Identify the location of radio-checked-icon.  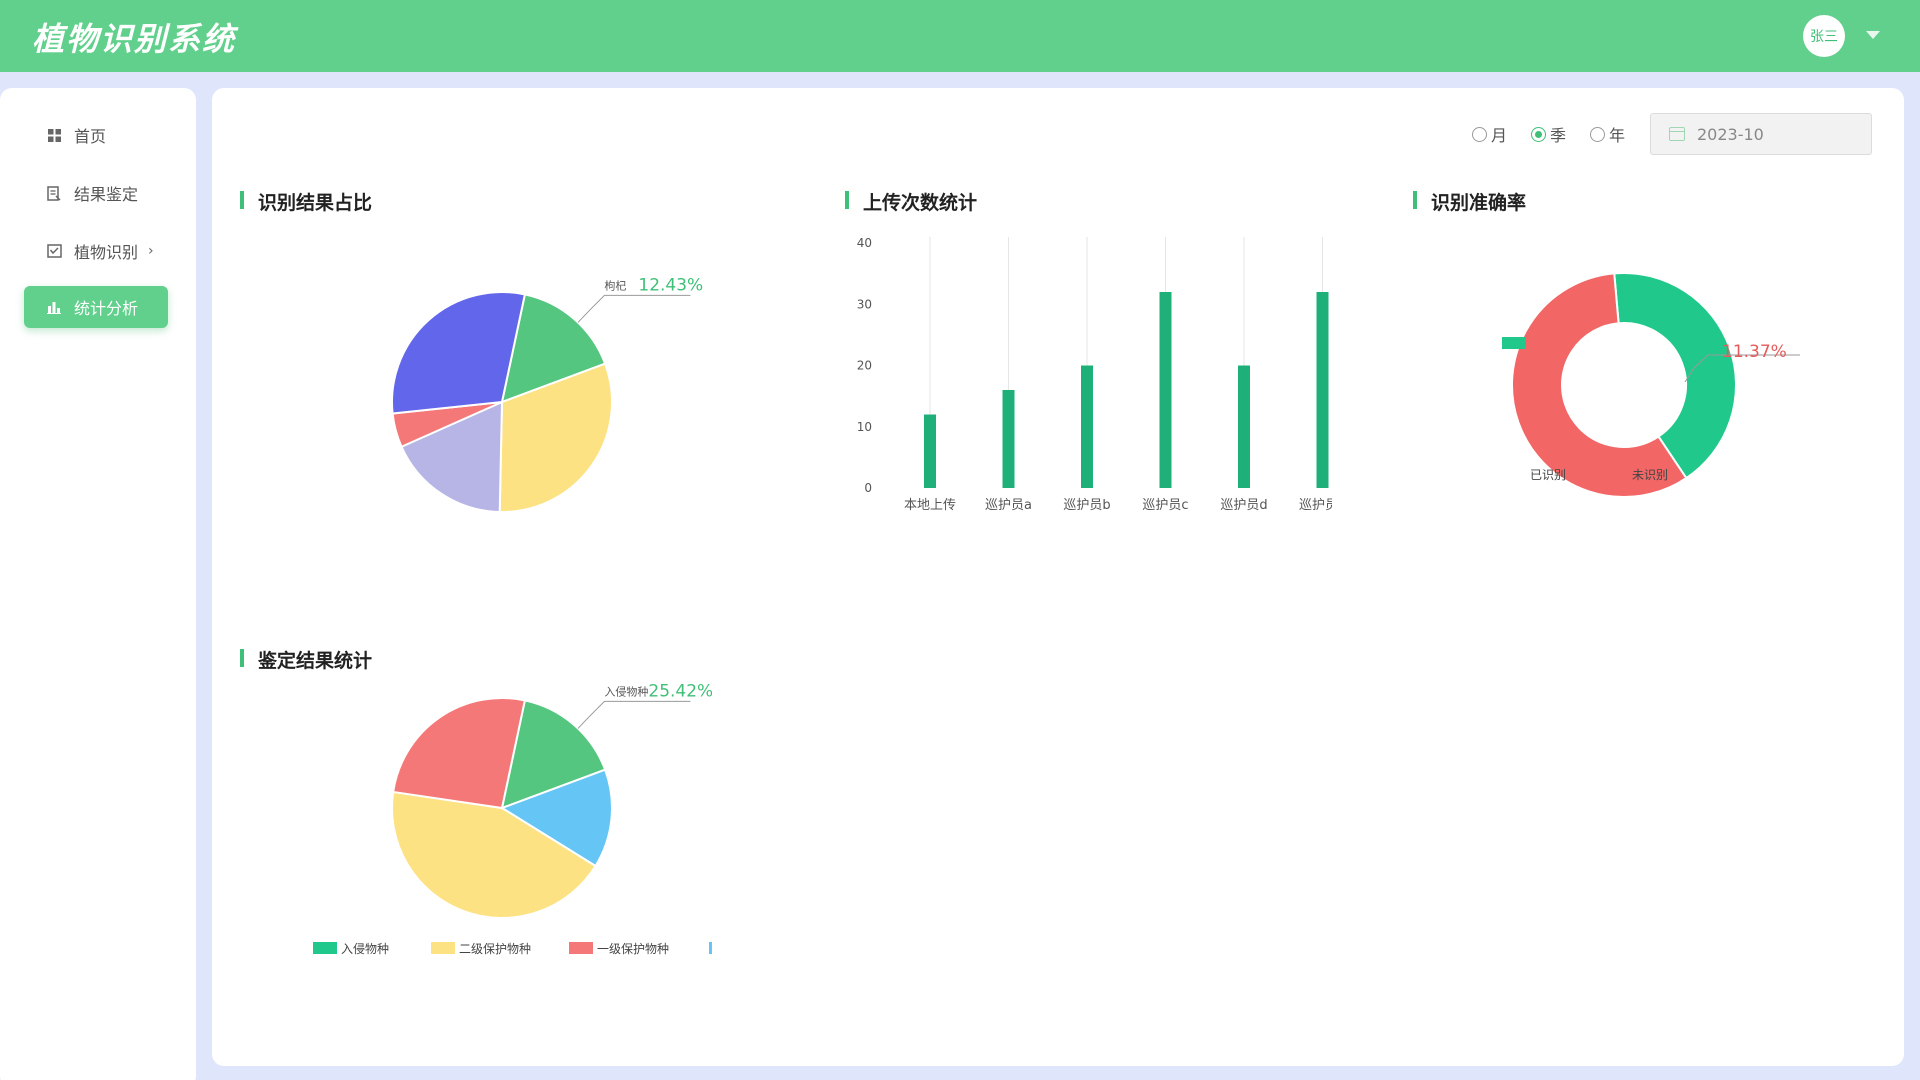
(1539, 134).